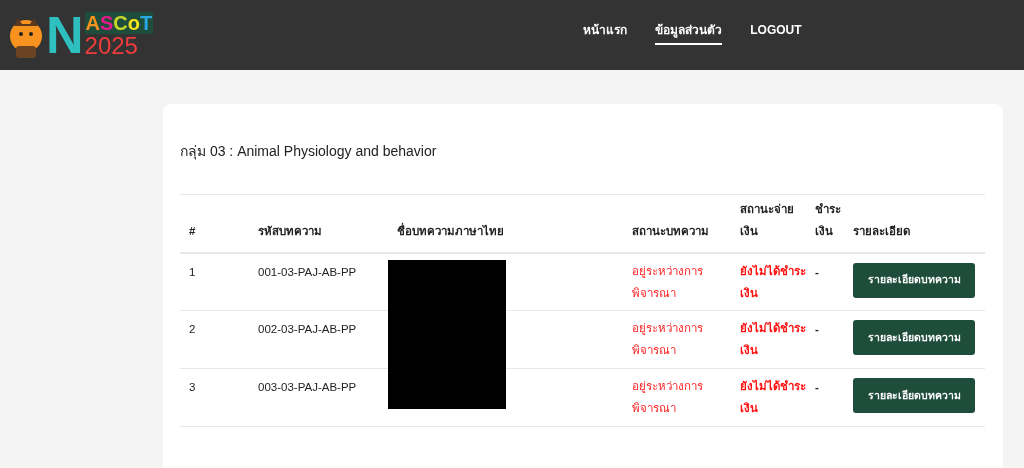 This screenshot has height=468, width=1024. I want to click on nav-link: LOGOUT, so click(776, 33).